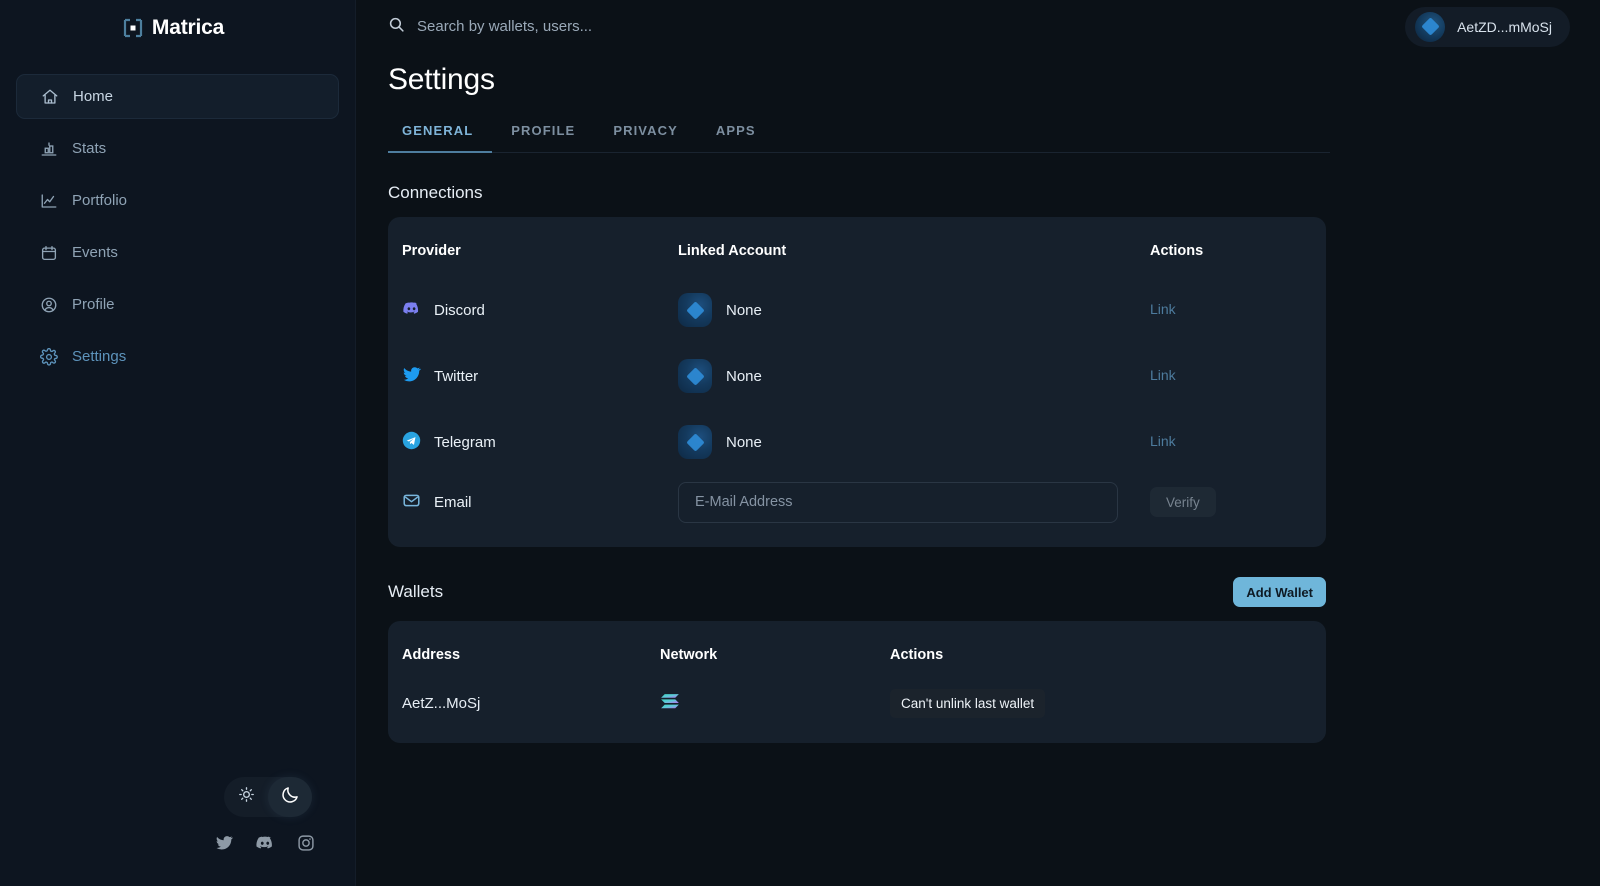 The height and width of the screenshot is (886, 1600). I want to click on table-row: AetZ...MoSj Can't unlink last wallet, so click(857, 712).